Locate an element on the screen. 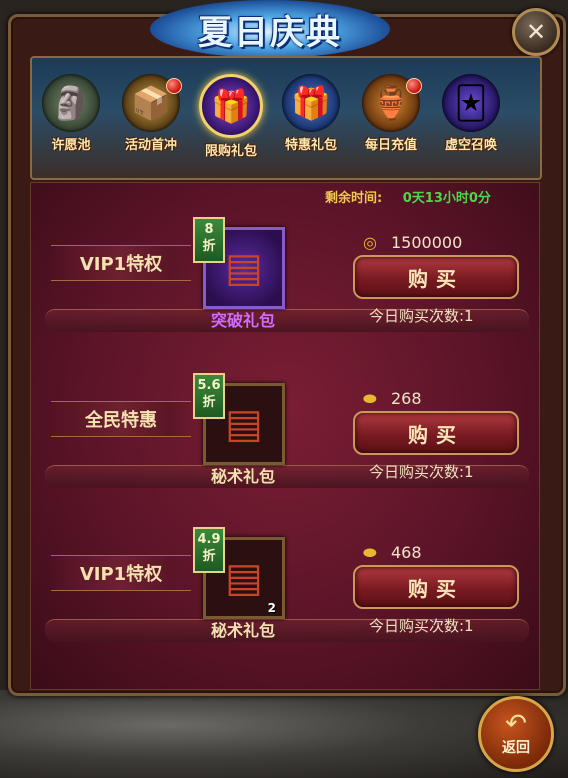 The height and width of the screenshot is (778, 568). tab-label: 每日充值 is located at coordinates (390, 145).